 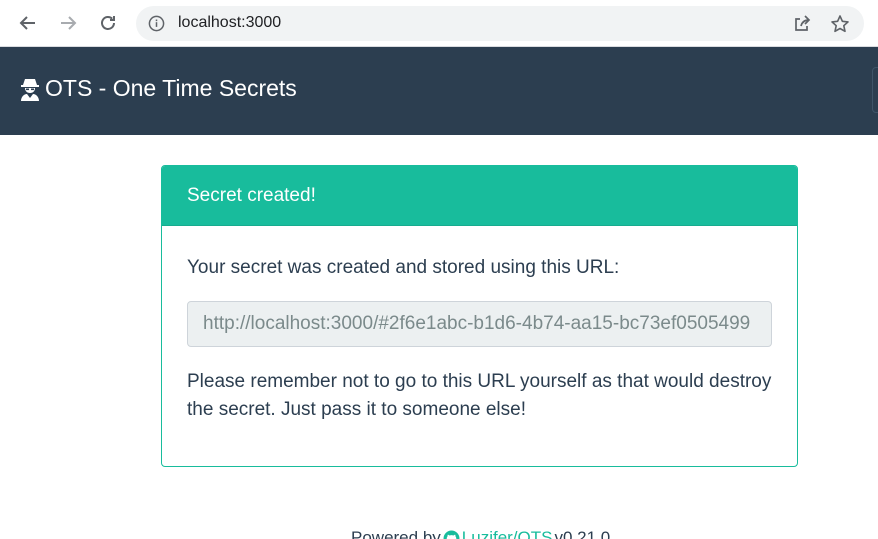 What do you see at coordinates (451, 534) in the screenshot?
I see `github-icon` at bounding box center [451, 534].